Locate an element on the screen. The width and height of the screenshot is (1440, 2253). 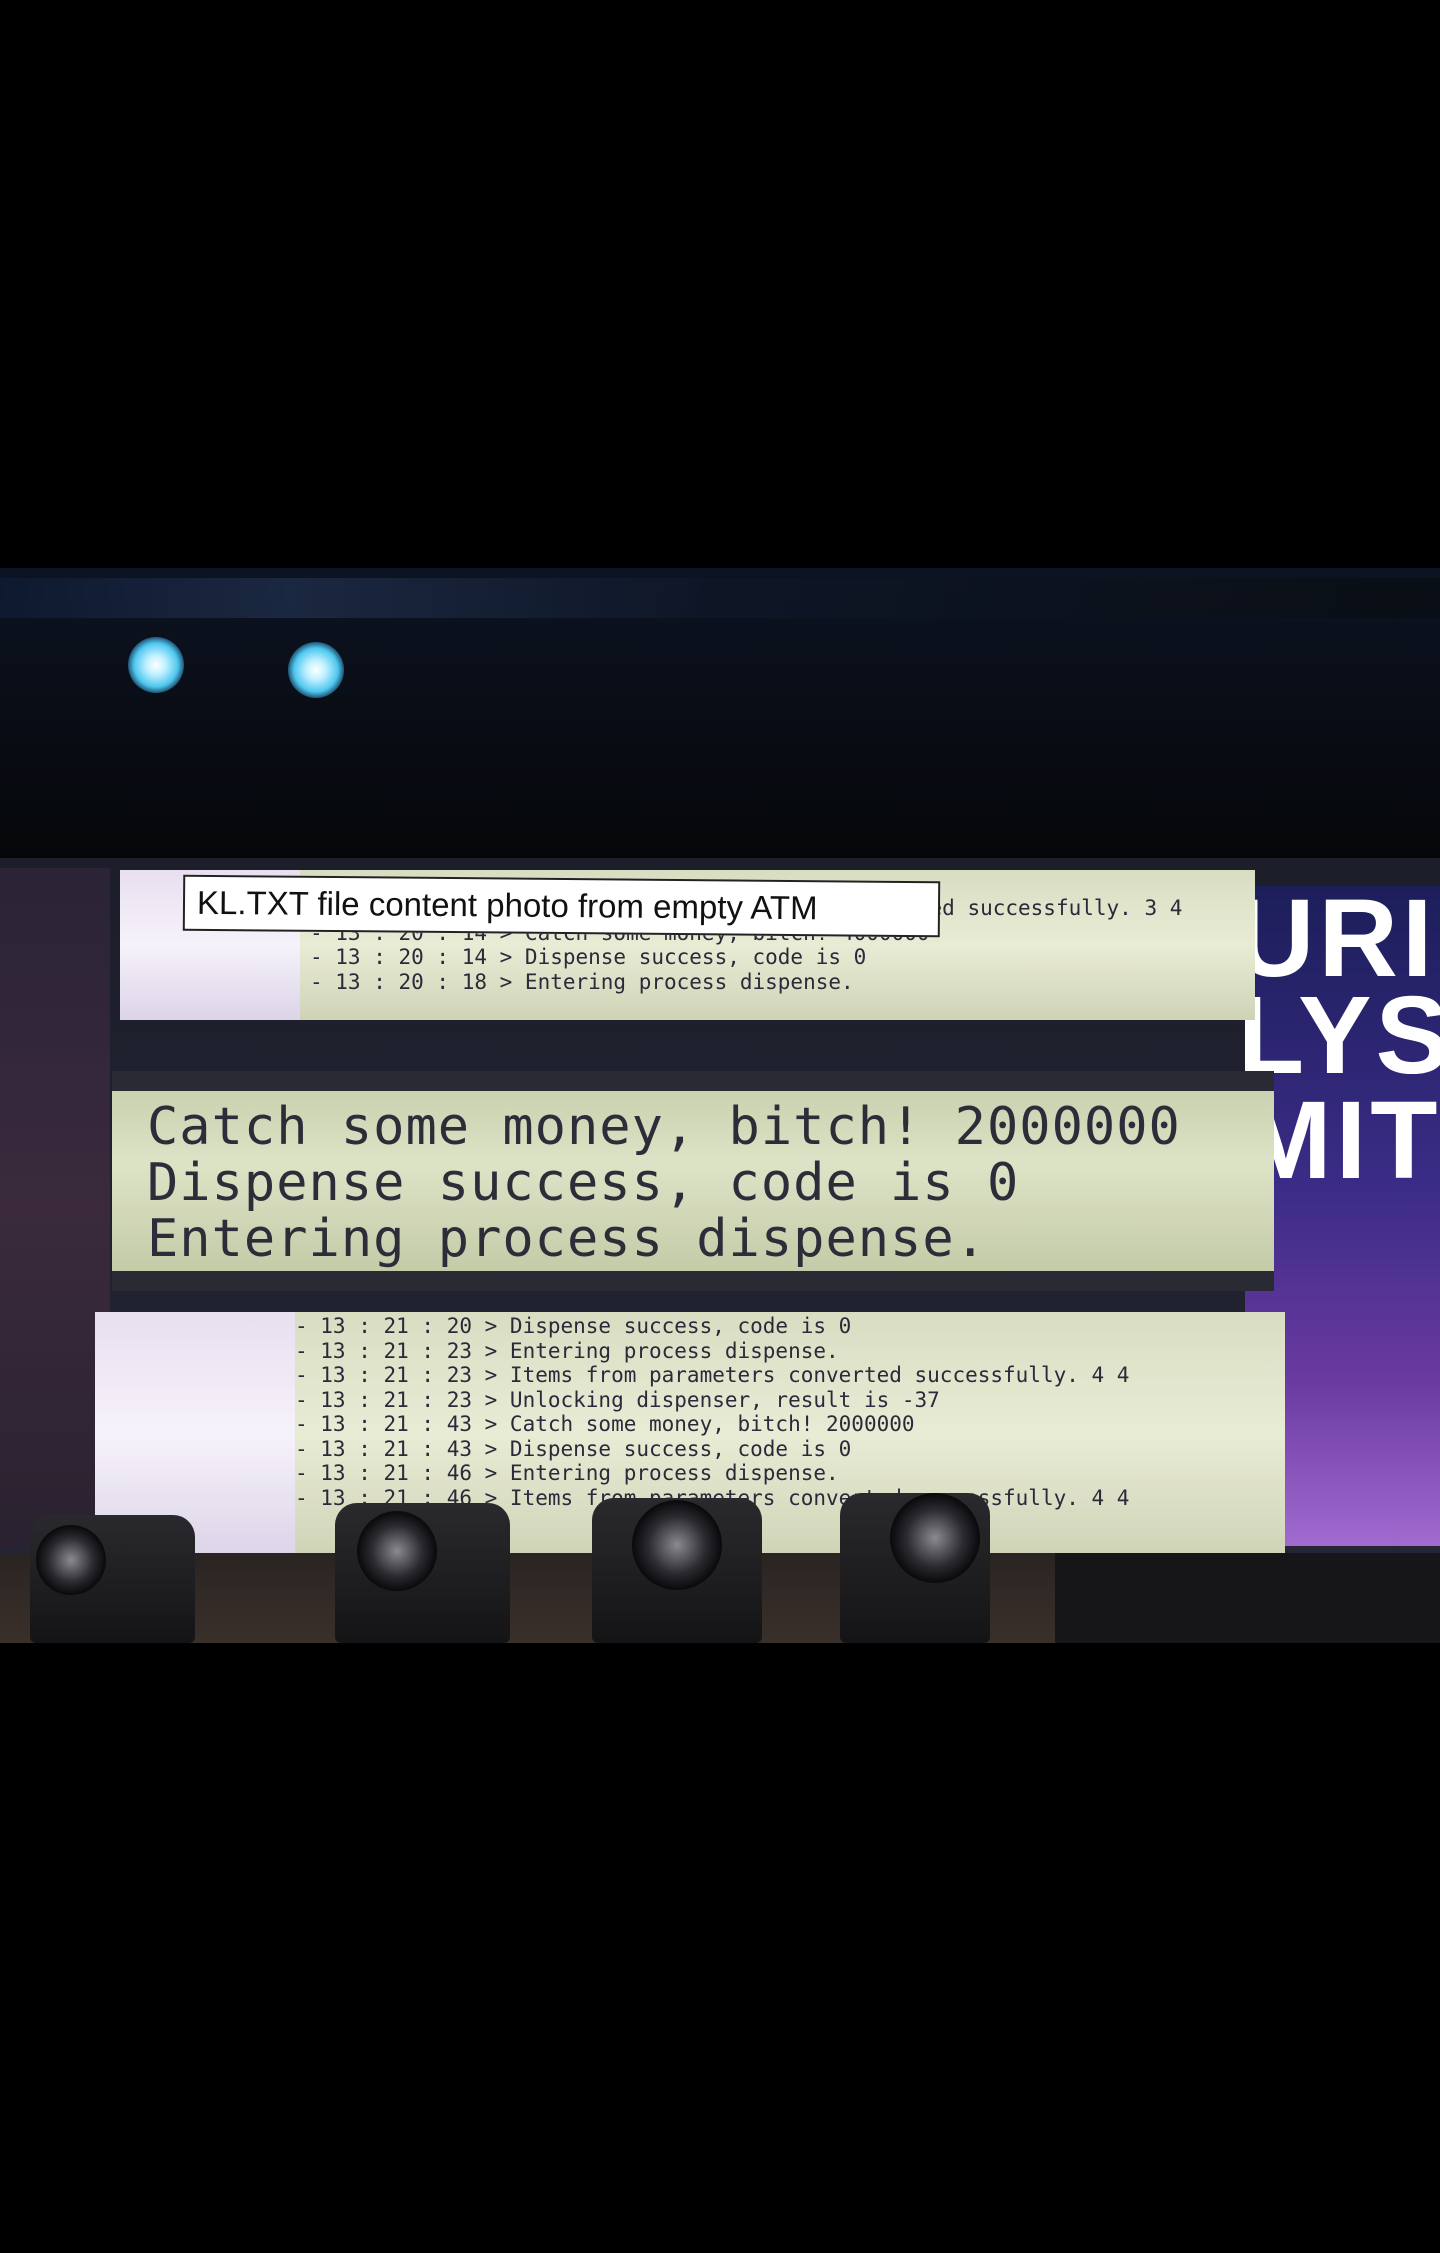
ceiling-beam is located at coordinates (720, 598).